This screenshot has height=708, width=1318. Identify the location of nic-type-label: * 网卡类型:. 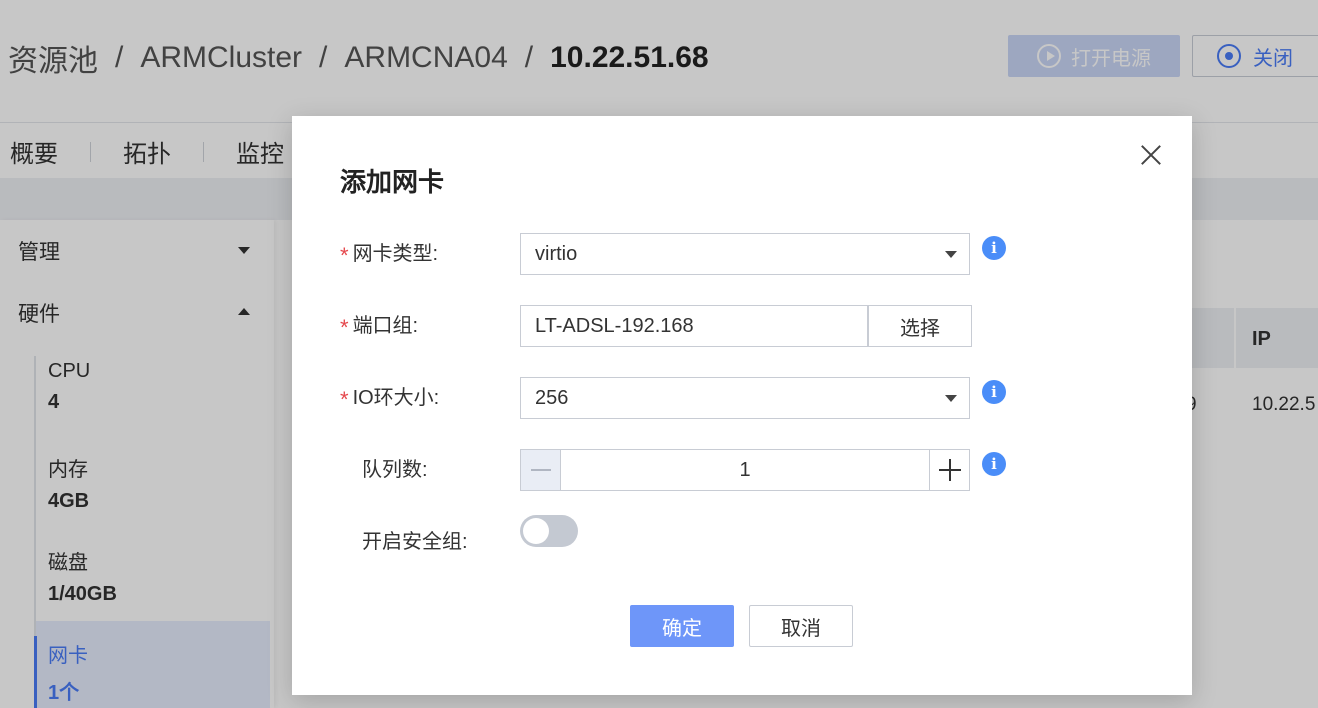
(389, 254).